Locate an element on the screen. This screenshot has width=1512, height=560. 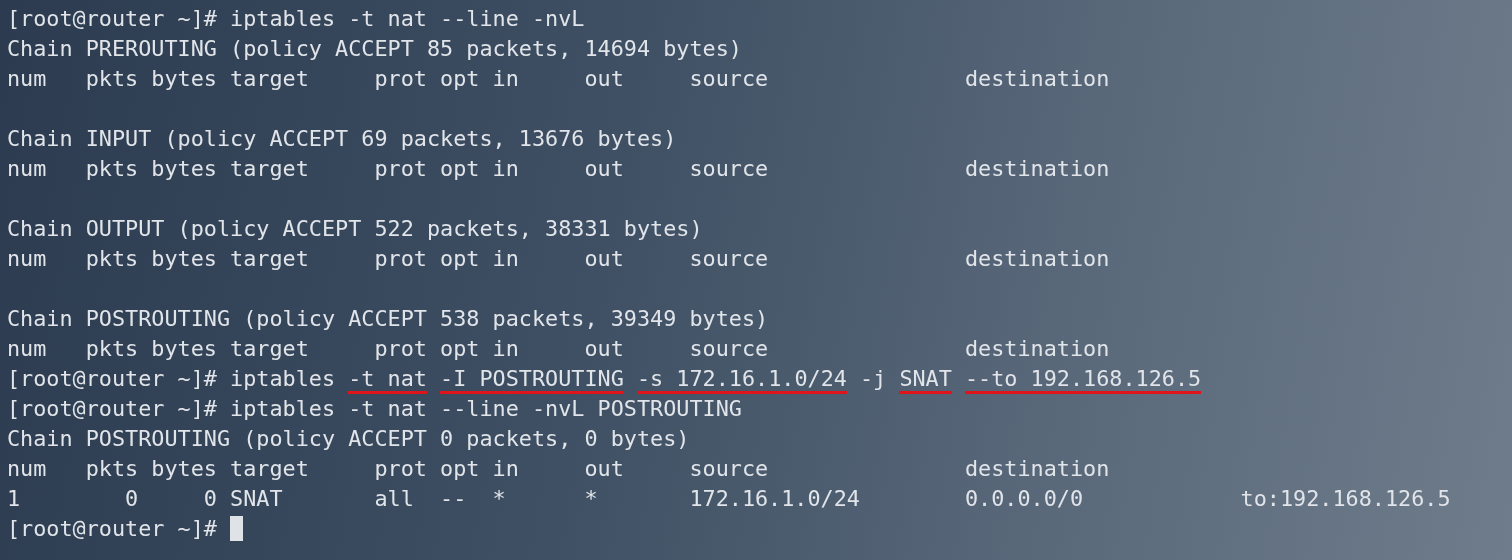
terminal-line: [root@router ~]# iptables -t nat -I POSTROUTING -s 172.16.1.0/24 -j SNAT --to 192.168.126.5 is located at coordinates (604, 379).